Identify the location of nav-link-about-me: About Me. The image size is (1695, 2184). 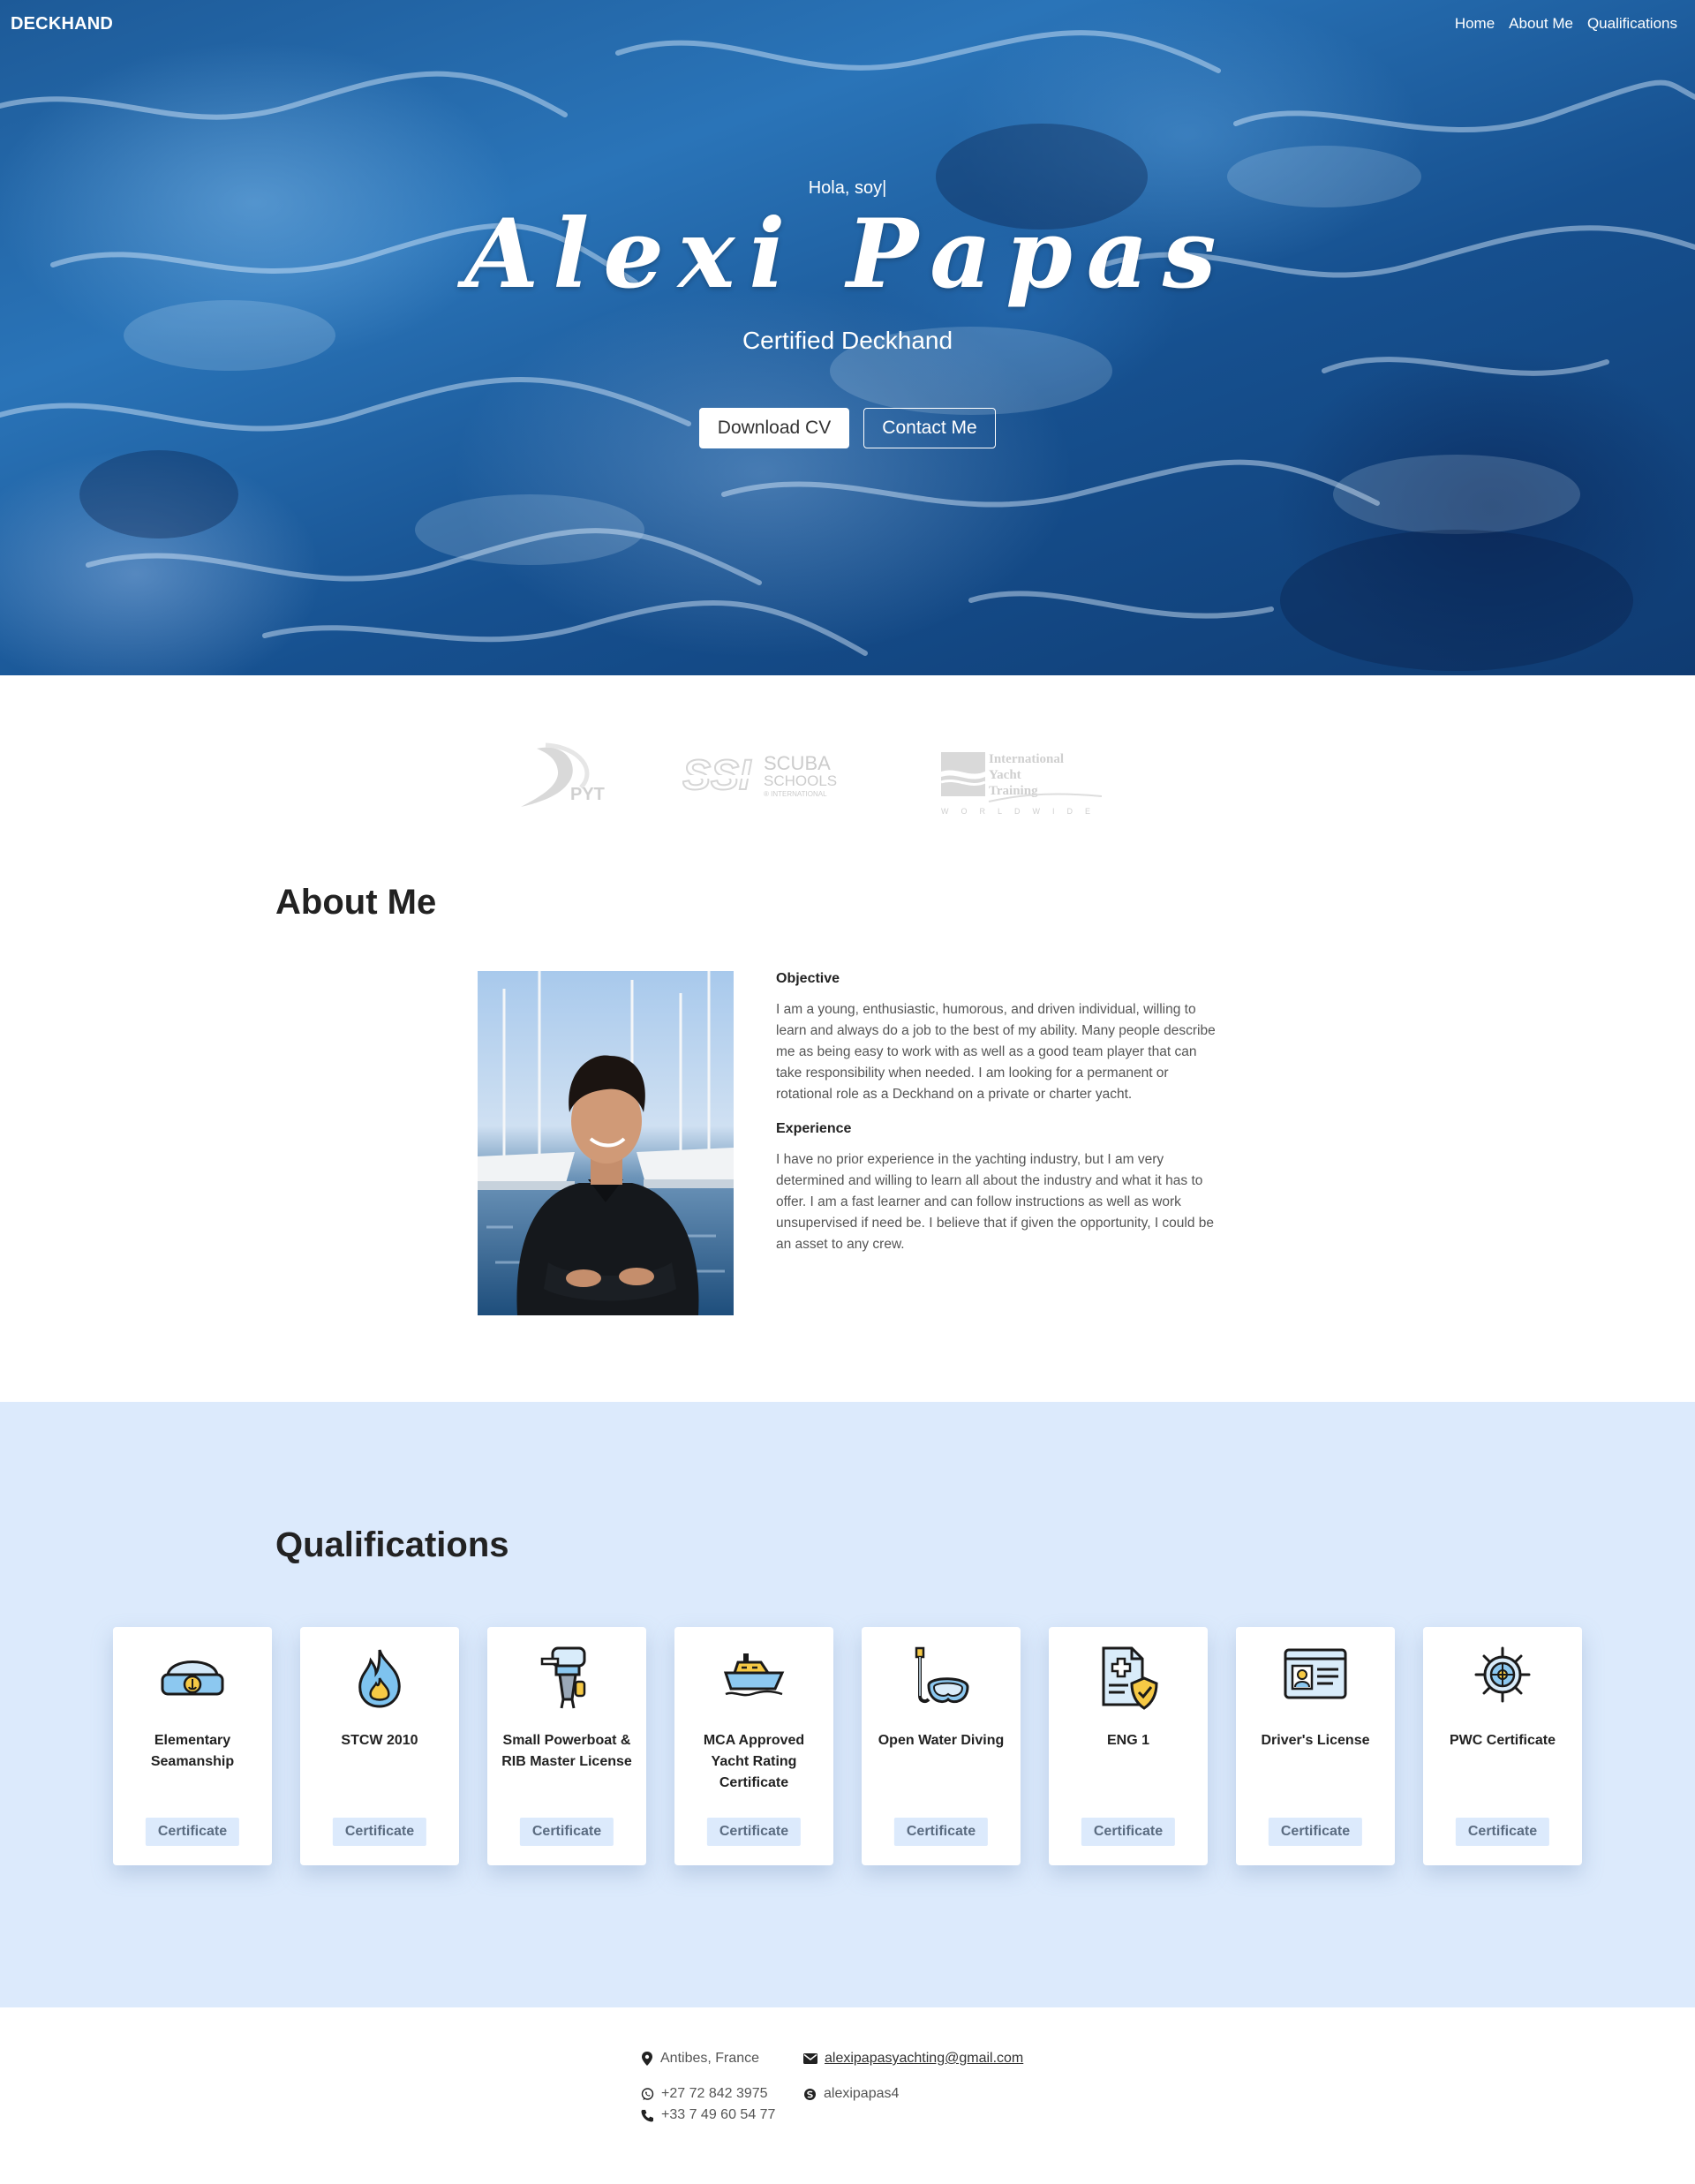
(1541, 24).